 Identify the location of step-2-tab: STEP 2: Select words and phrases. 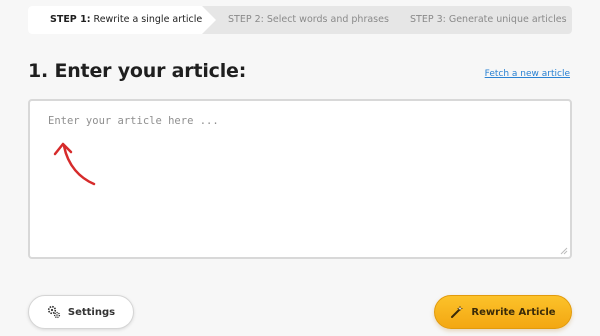
(308, 20).